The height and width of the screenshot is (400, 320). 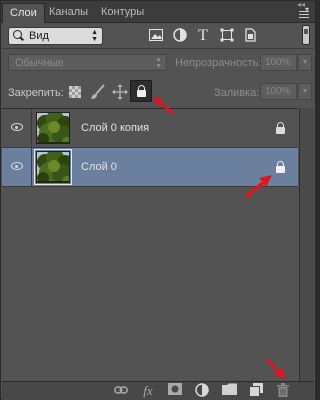 I want to click on tab-channels: Каналы, so click(x=68, y=13).